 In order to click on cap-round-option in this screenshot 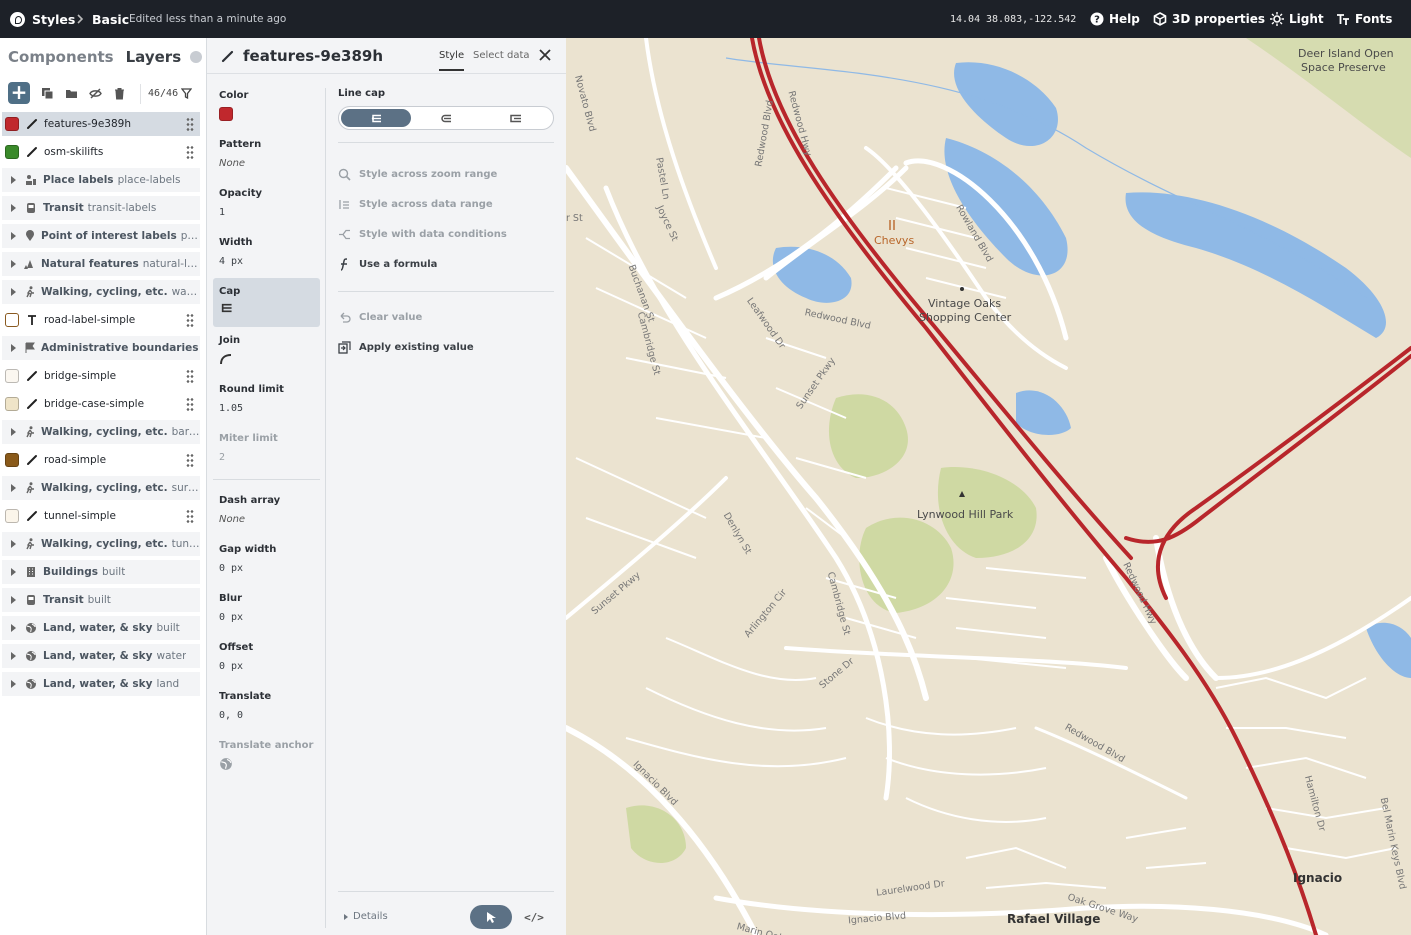, I will do `click(446, 118)`.